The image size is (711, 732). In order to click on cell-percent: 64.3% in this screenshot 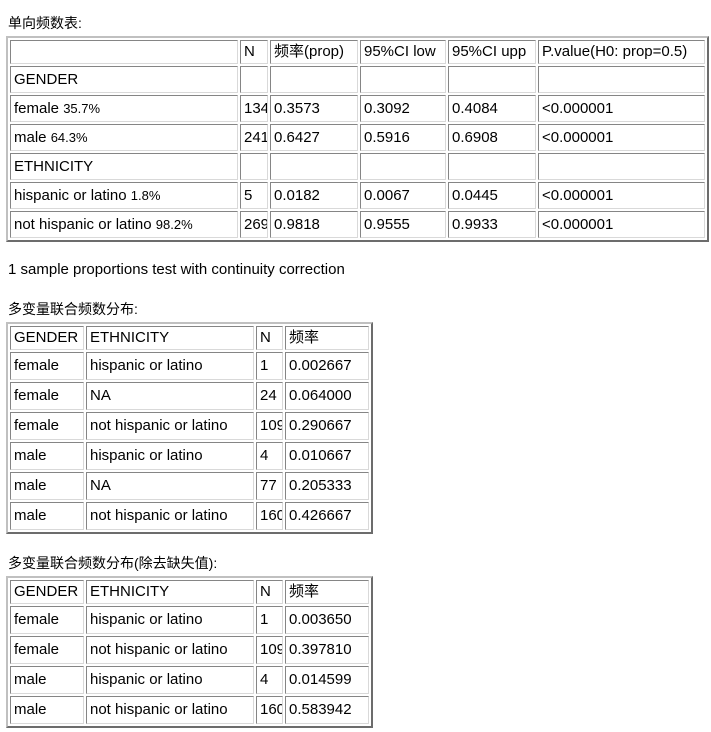, I will do `click(69, 137)`.